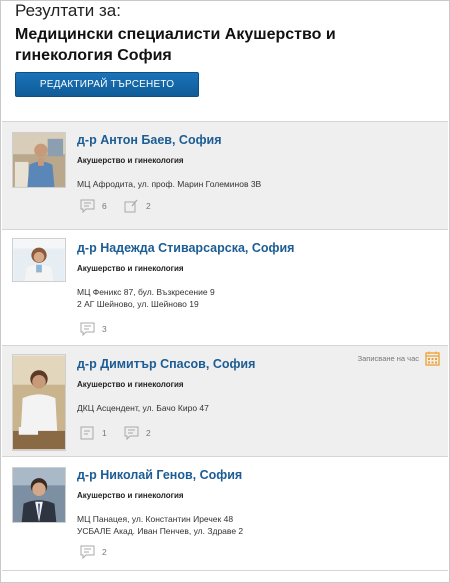 The image size is (450, 583). I want to click on appointment-label: Записване на час, so click(388, 358).